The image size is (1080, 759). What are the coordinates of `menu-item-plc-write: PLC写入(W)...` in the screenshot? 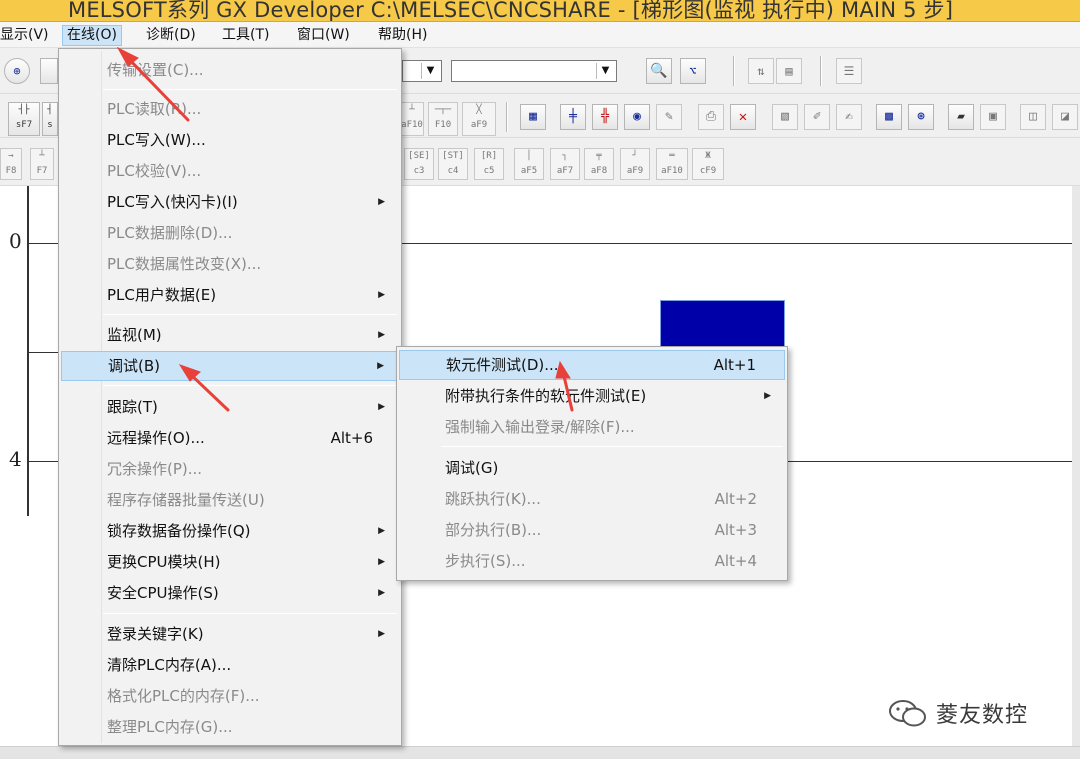 It's located at (230, 140).